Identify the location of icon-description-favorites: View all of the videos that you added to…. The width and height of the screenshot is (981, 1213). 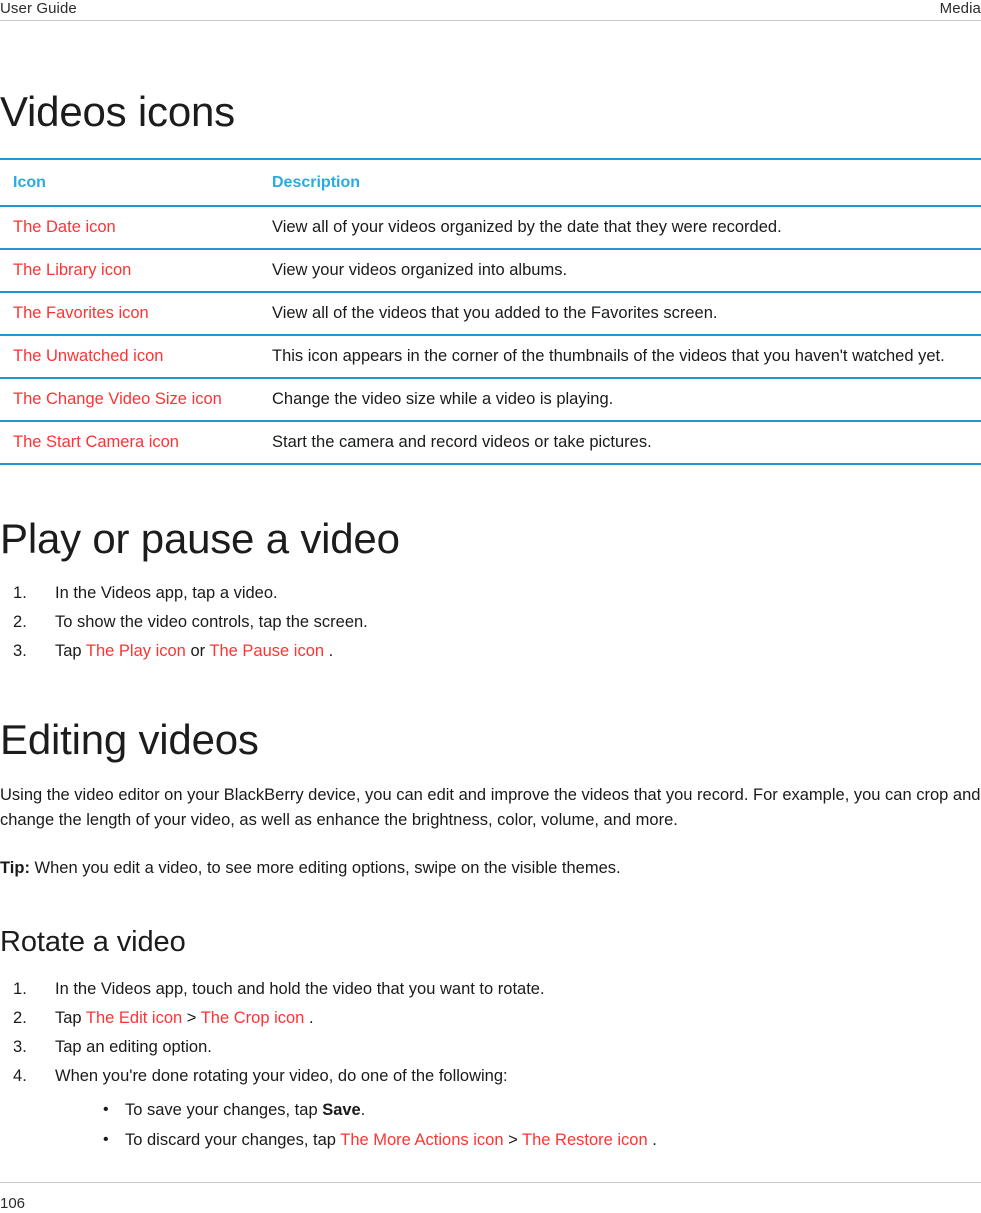
(620, 313).